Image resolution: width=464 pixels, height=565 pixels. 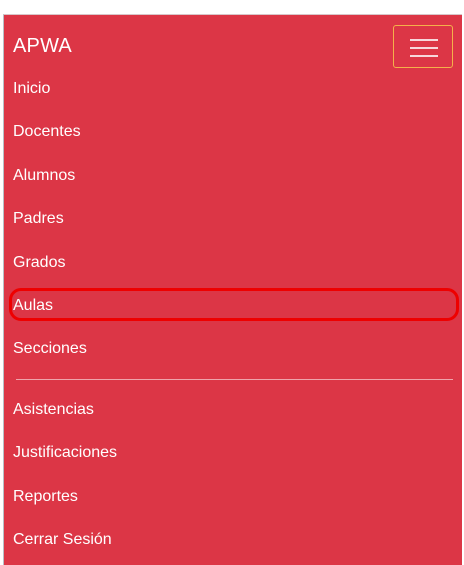 I want to click on menu-divider, so click(x=234, y=379).